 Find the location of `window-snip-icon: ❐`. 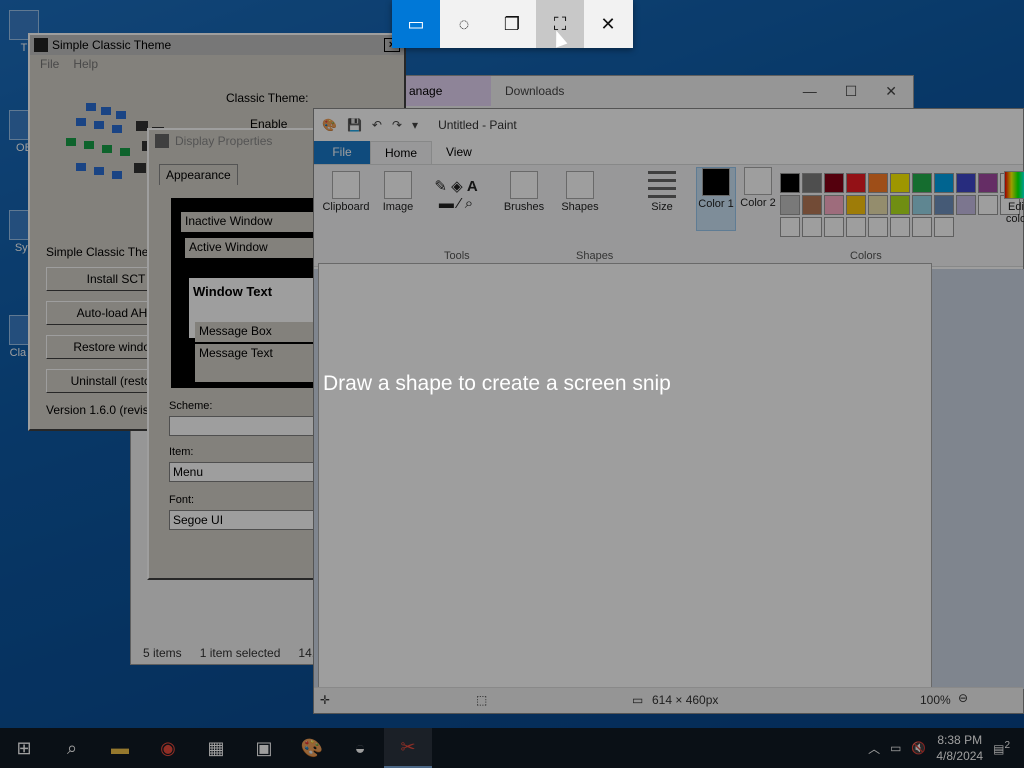

window-snip-icon: ❐ is located at coordinates (512, 23).